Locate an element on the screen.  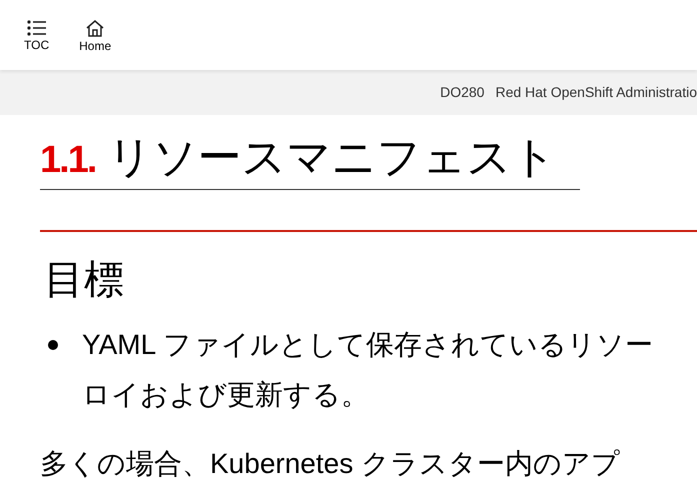
toc-button: TOC is located at coordinates (37, 36).